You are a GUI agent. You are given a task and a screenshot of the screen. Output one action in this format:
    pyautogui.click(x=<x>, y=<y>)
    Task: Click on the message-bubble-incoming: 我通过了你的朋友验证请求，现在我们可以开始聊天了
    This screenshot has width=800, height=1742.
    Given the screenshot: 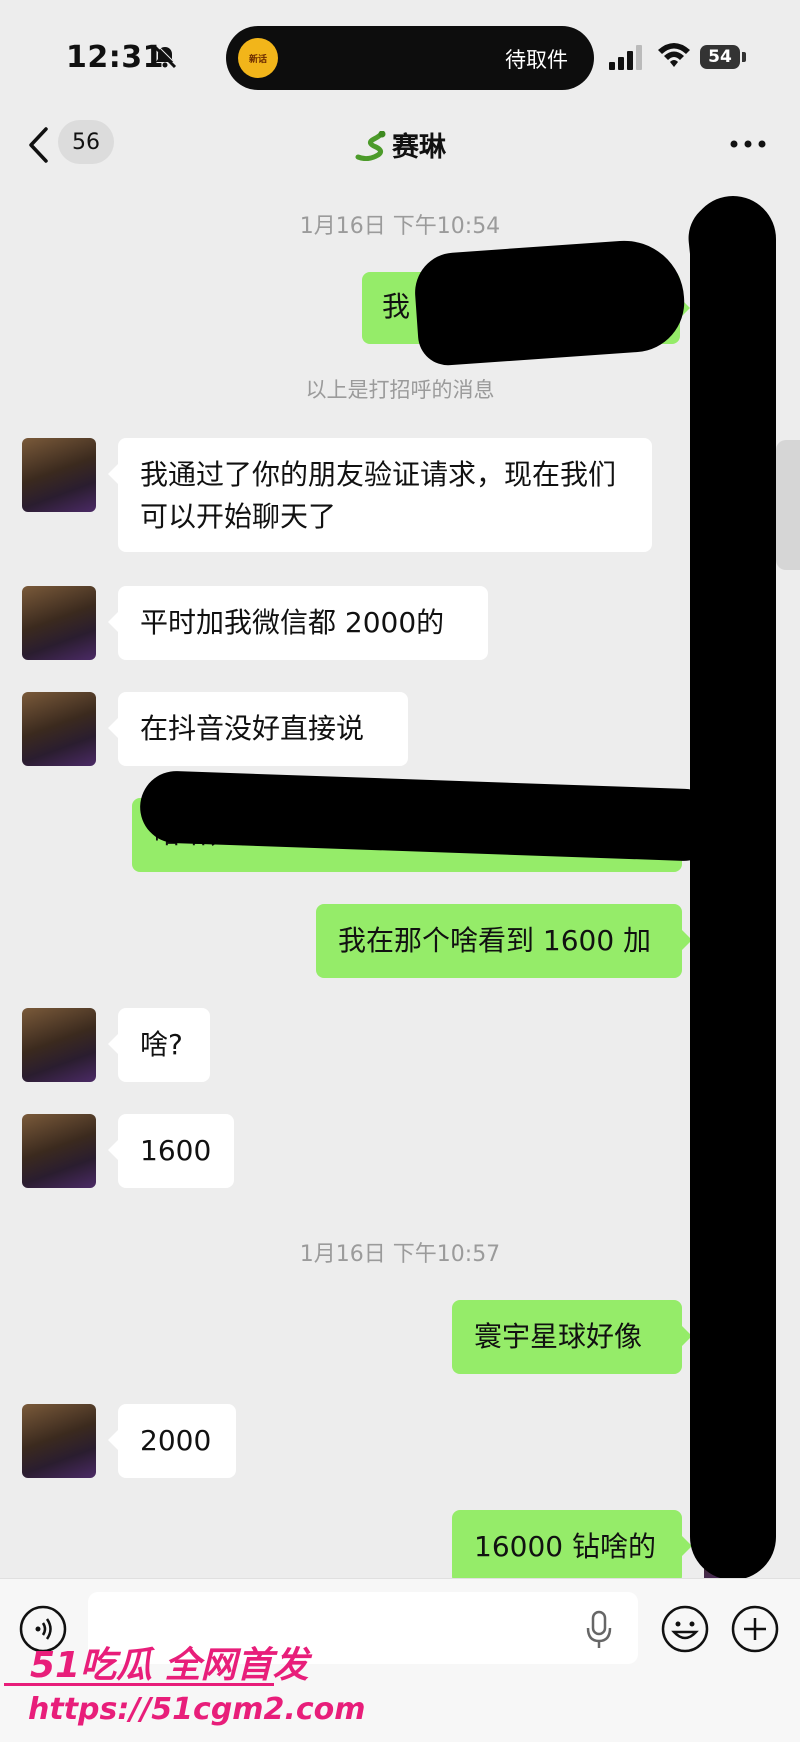 What is the action you would take?
    pyautogui.click(x=380, y=495)
    